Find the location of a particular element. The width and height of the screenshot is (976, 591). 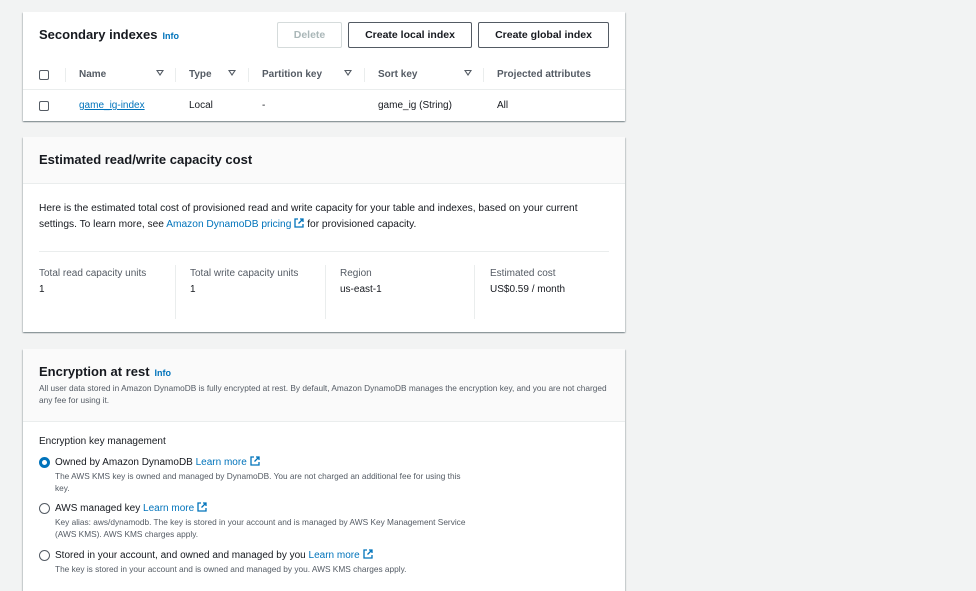

row-select-cell is located at coordinates (44, 105).